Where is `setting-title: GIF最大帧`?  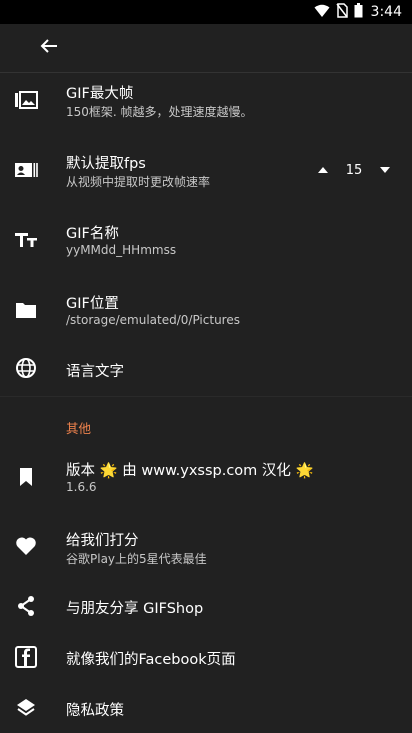 setting-title: GIF最大帧 is located at coordinates (100, 94).